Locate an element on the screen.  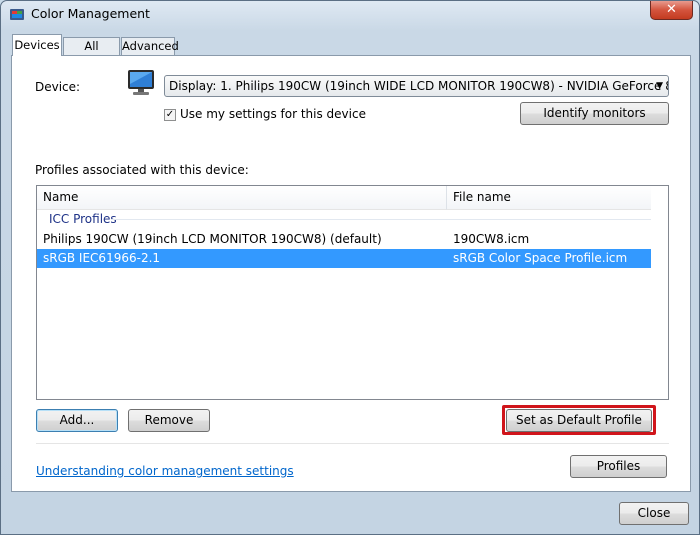
column-header-file-name: File name is located at coordinates (549, 198).